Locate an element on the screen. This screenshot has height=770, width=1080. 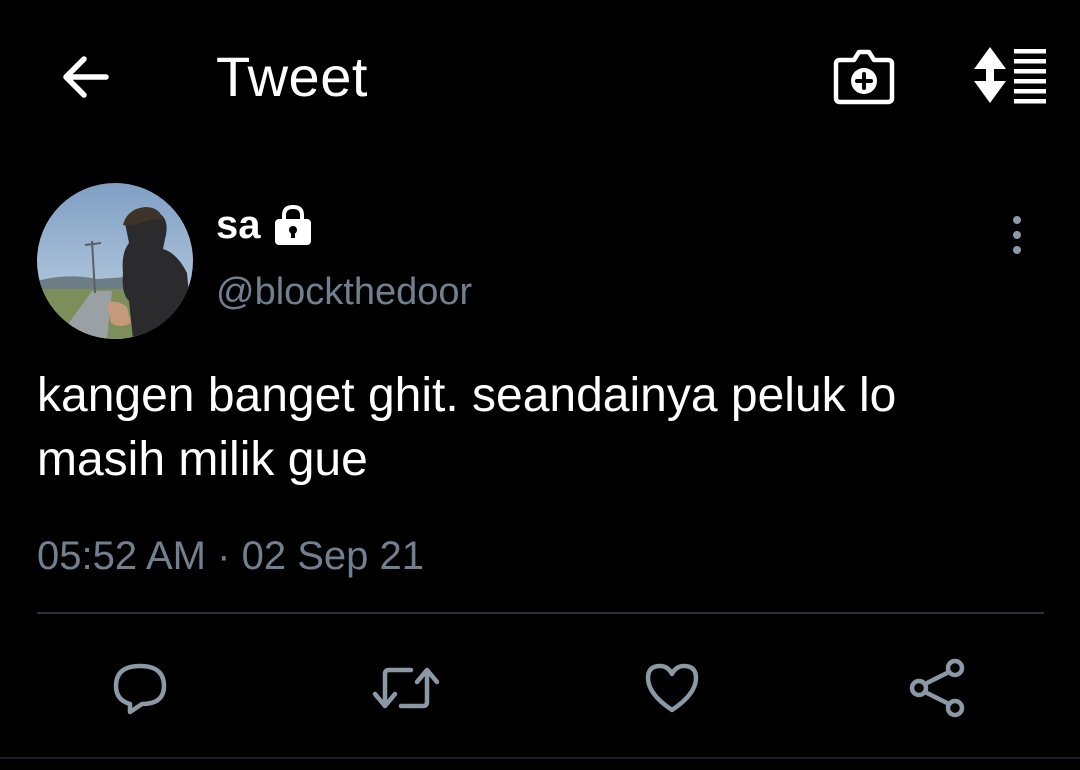
display-name: sa is located at coordinates (238, 225).